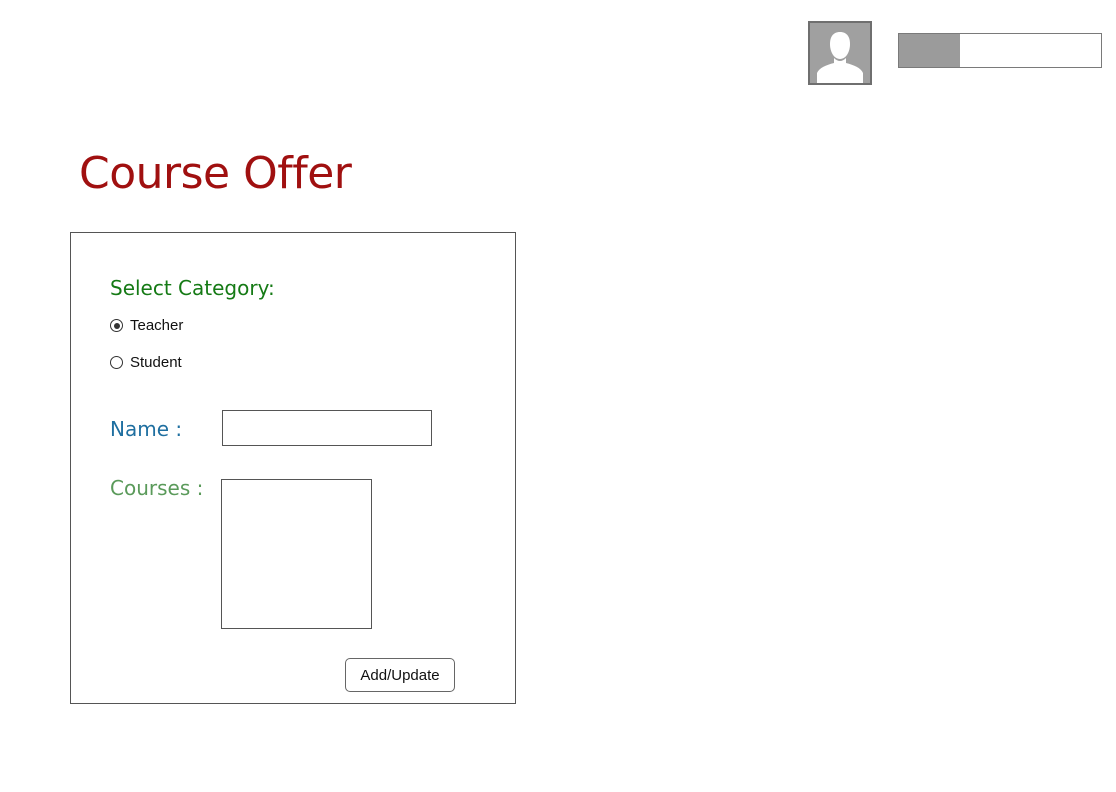  What do you see at coordinates (400, 675) in the screenshot?
I see `add-update-button: Add/Update` at bounding box center [400, 675].